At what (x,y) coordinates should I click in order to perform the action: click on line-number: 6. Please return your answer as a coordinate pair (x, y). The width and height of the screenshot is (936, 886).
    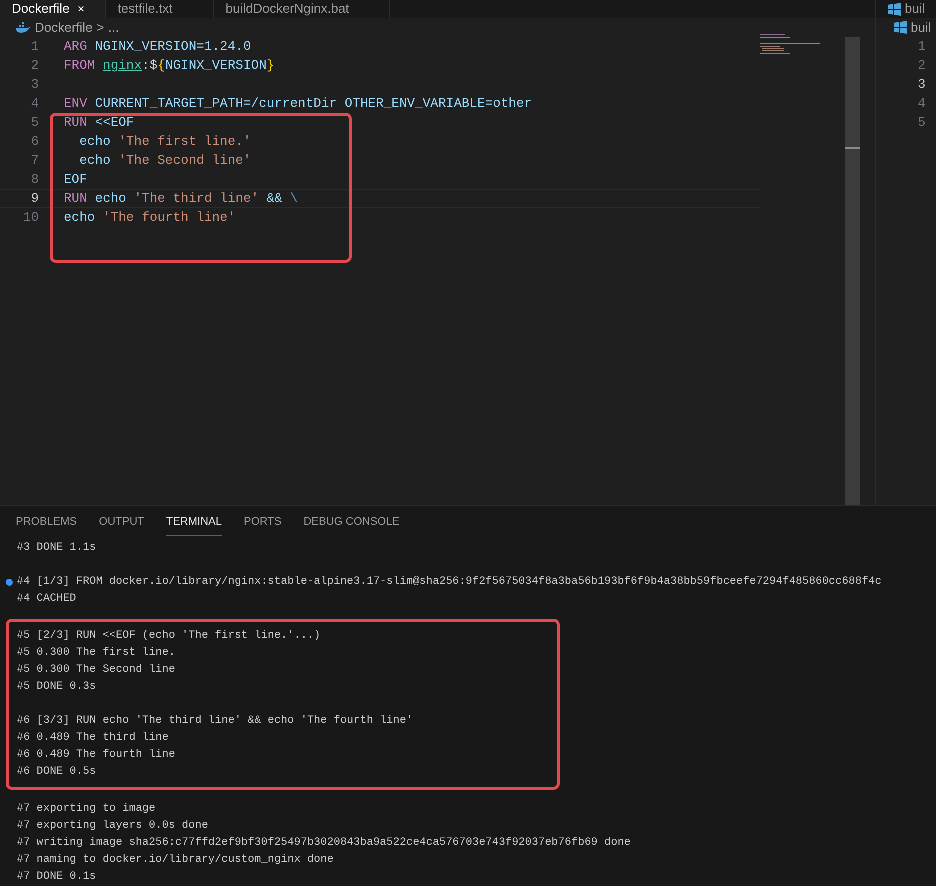
    Looking at the image, I should click on (34, 141).